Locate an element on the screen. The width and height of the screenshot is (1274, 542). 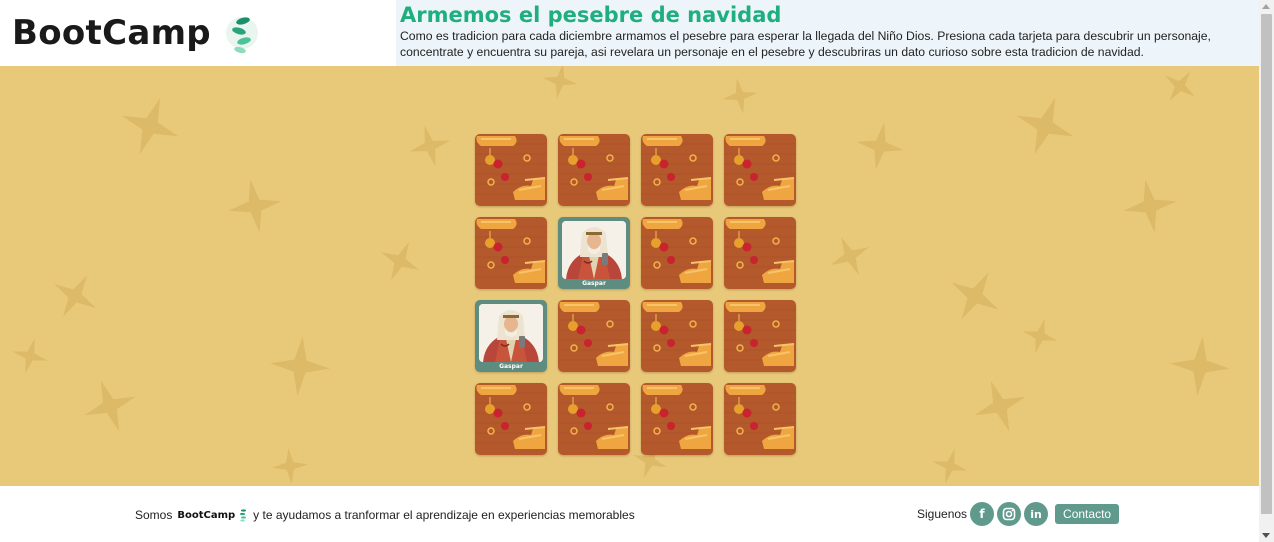
contact-button: Contacto is located at coordinates (1087, 514).